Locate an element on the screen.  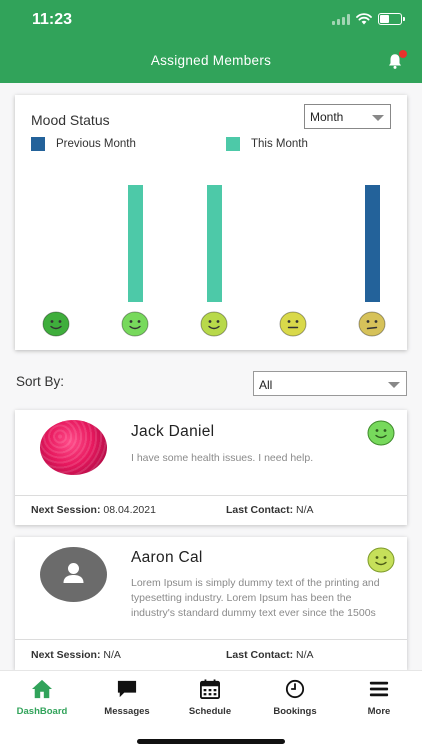
sort-label: Sort By: is located at coordinates (40, 381).